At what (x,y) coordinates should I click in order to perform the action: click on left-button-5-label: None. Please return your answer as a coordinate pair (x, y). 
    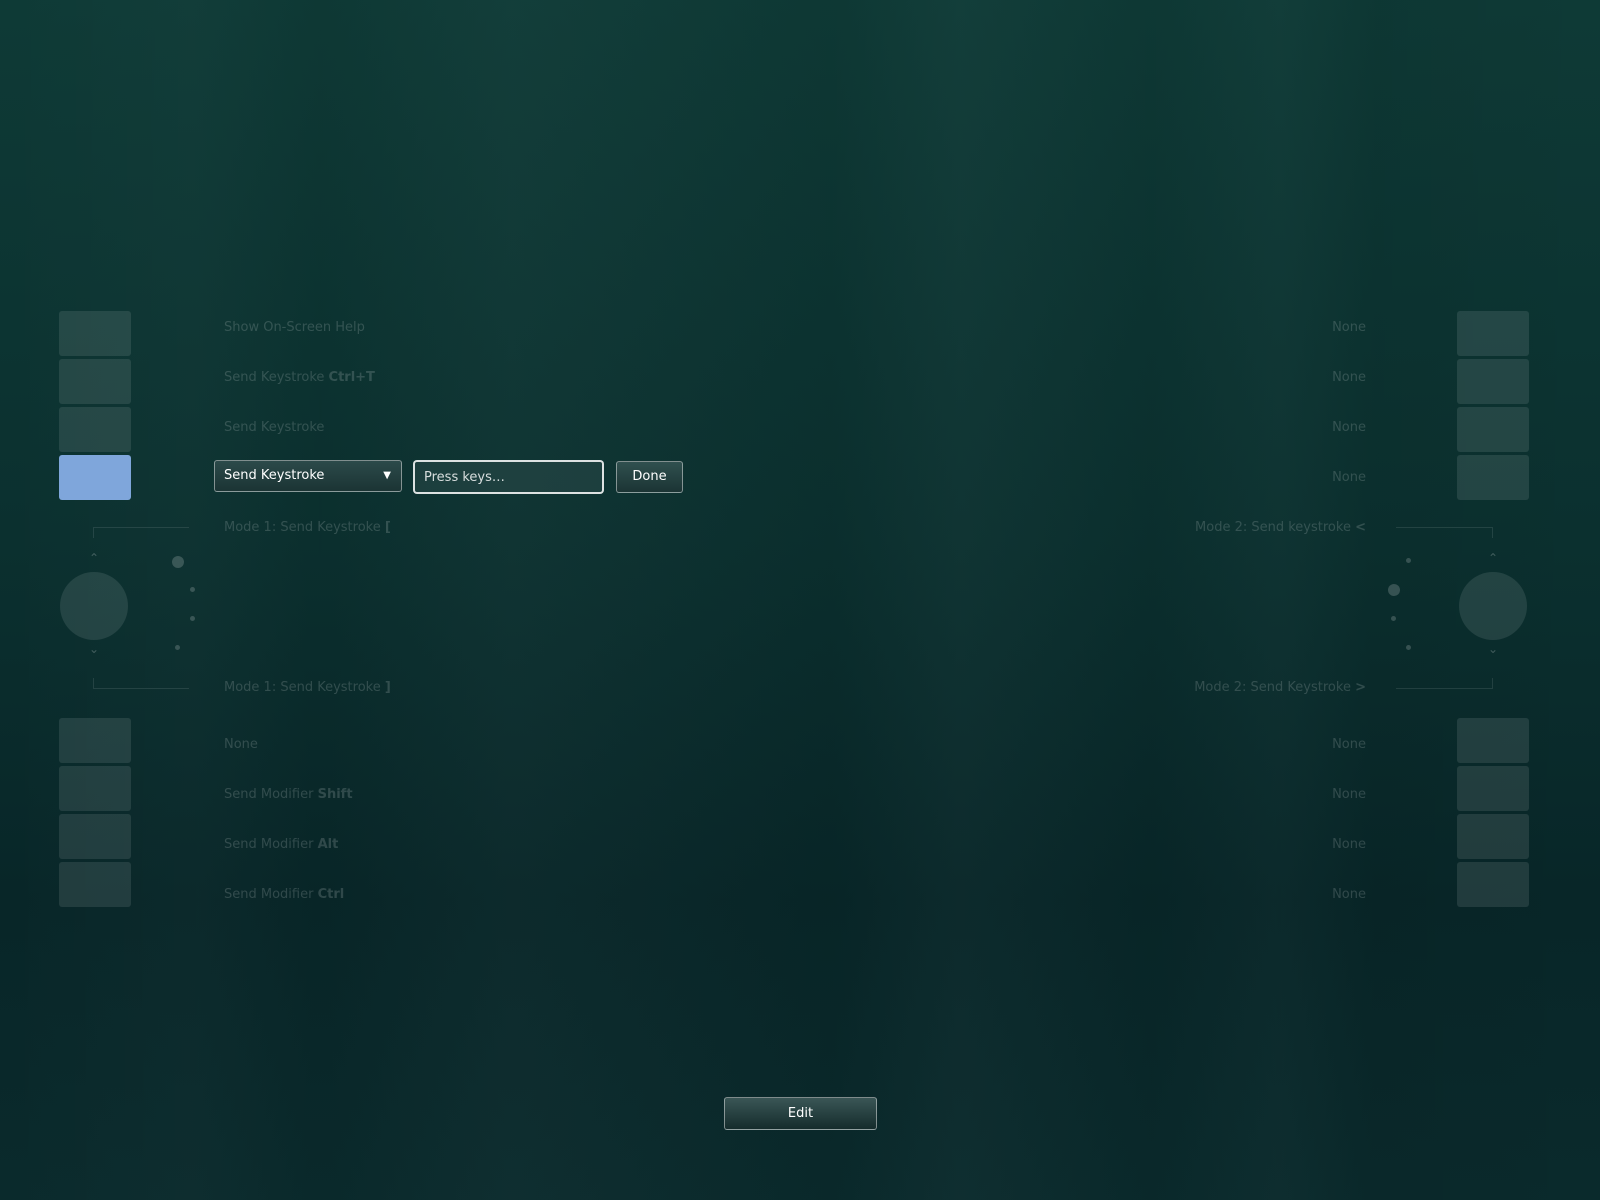
    Looking at the image, I should click on (241, 744).